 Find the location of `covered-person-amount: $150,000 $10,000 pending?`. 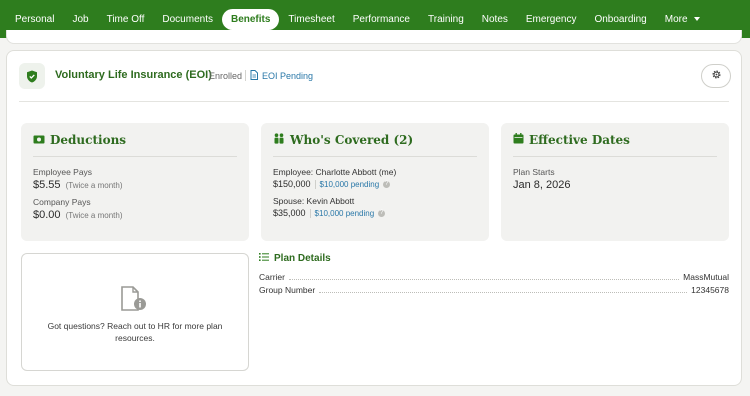

covered-person-amount: $150,000 $10,000 pending? is located at coordinates (332, 184).